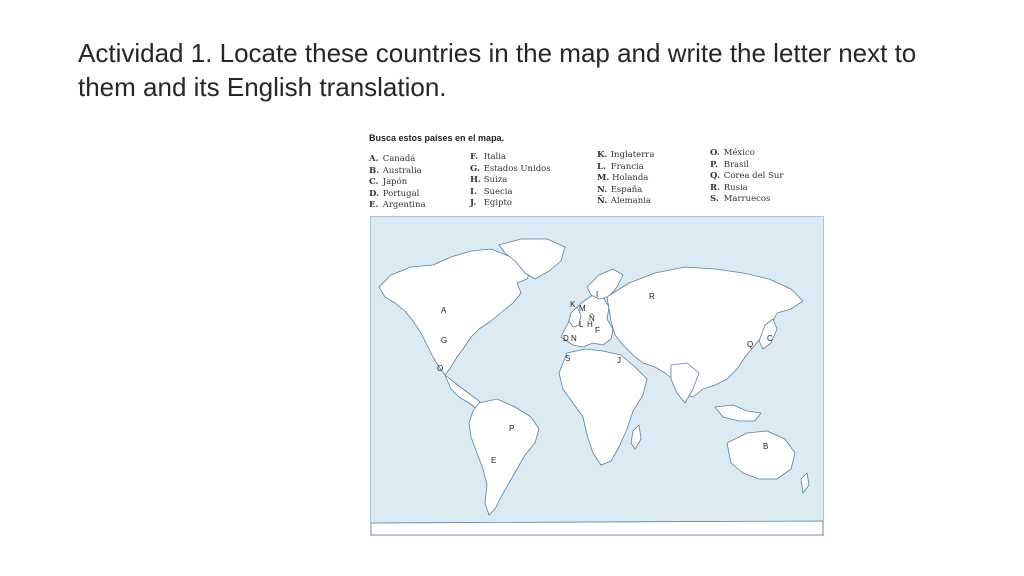 The image size is (1024, 576). Describe the element at coordinates (395, 170) in the screenshot. I see `legend-item: B. Australia` at that location.